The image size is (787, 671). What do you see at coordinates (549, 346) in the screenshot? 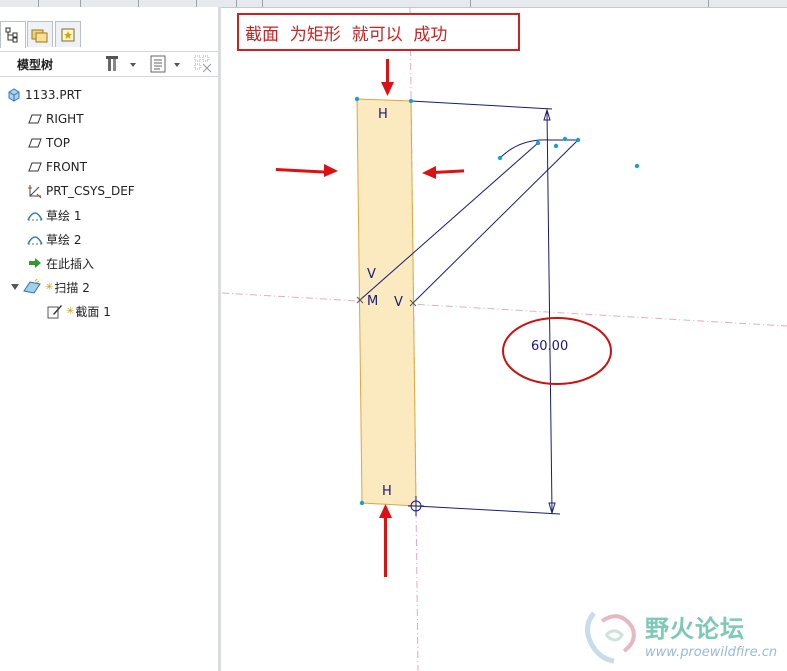
I see `dimension-value: 60.00` at bounding box center [549, 346].